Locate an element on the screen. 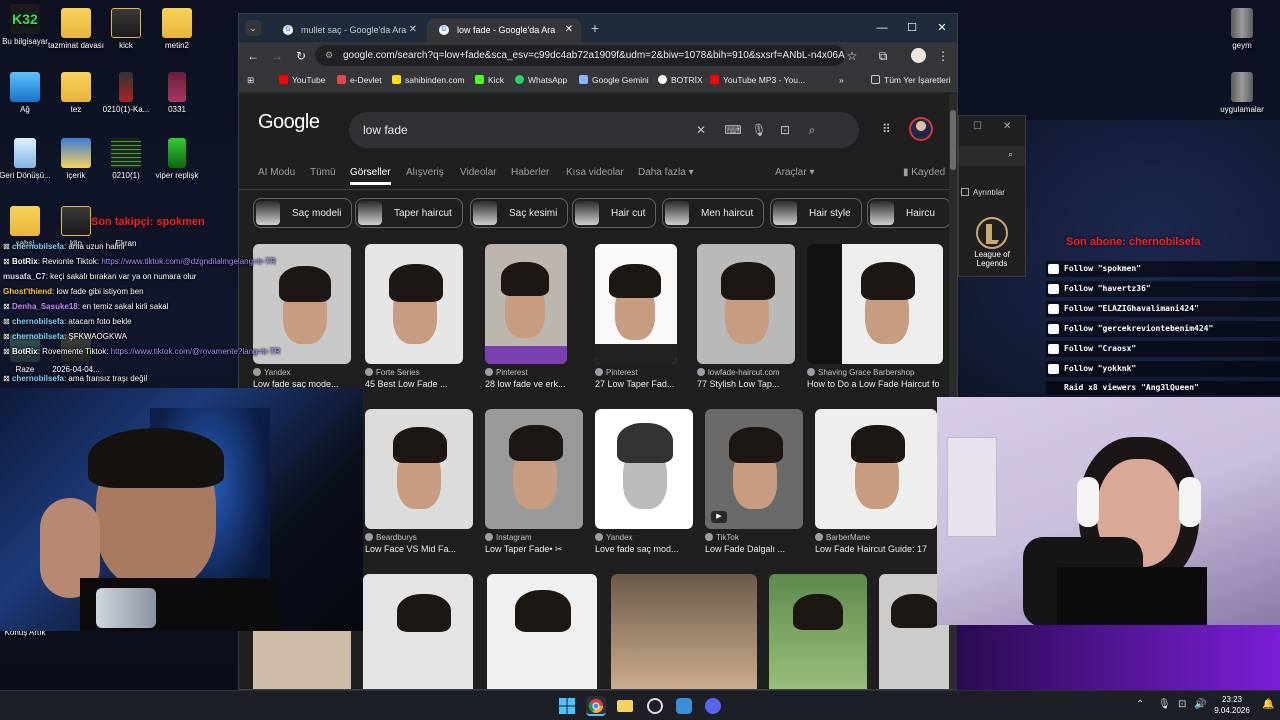 Image resolution: width=1280 pixels, height=720 pixels. maximize-button: ☐ is located at coordinates (912, 28).